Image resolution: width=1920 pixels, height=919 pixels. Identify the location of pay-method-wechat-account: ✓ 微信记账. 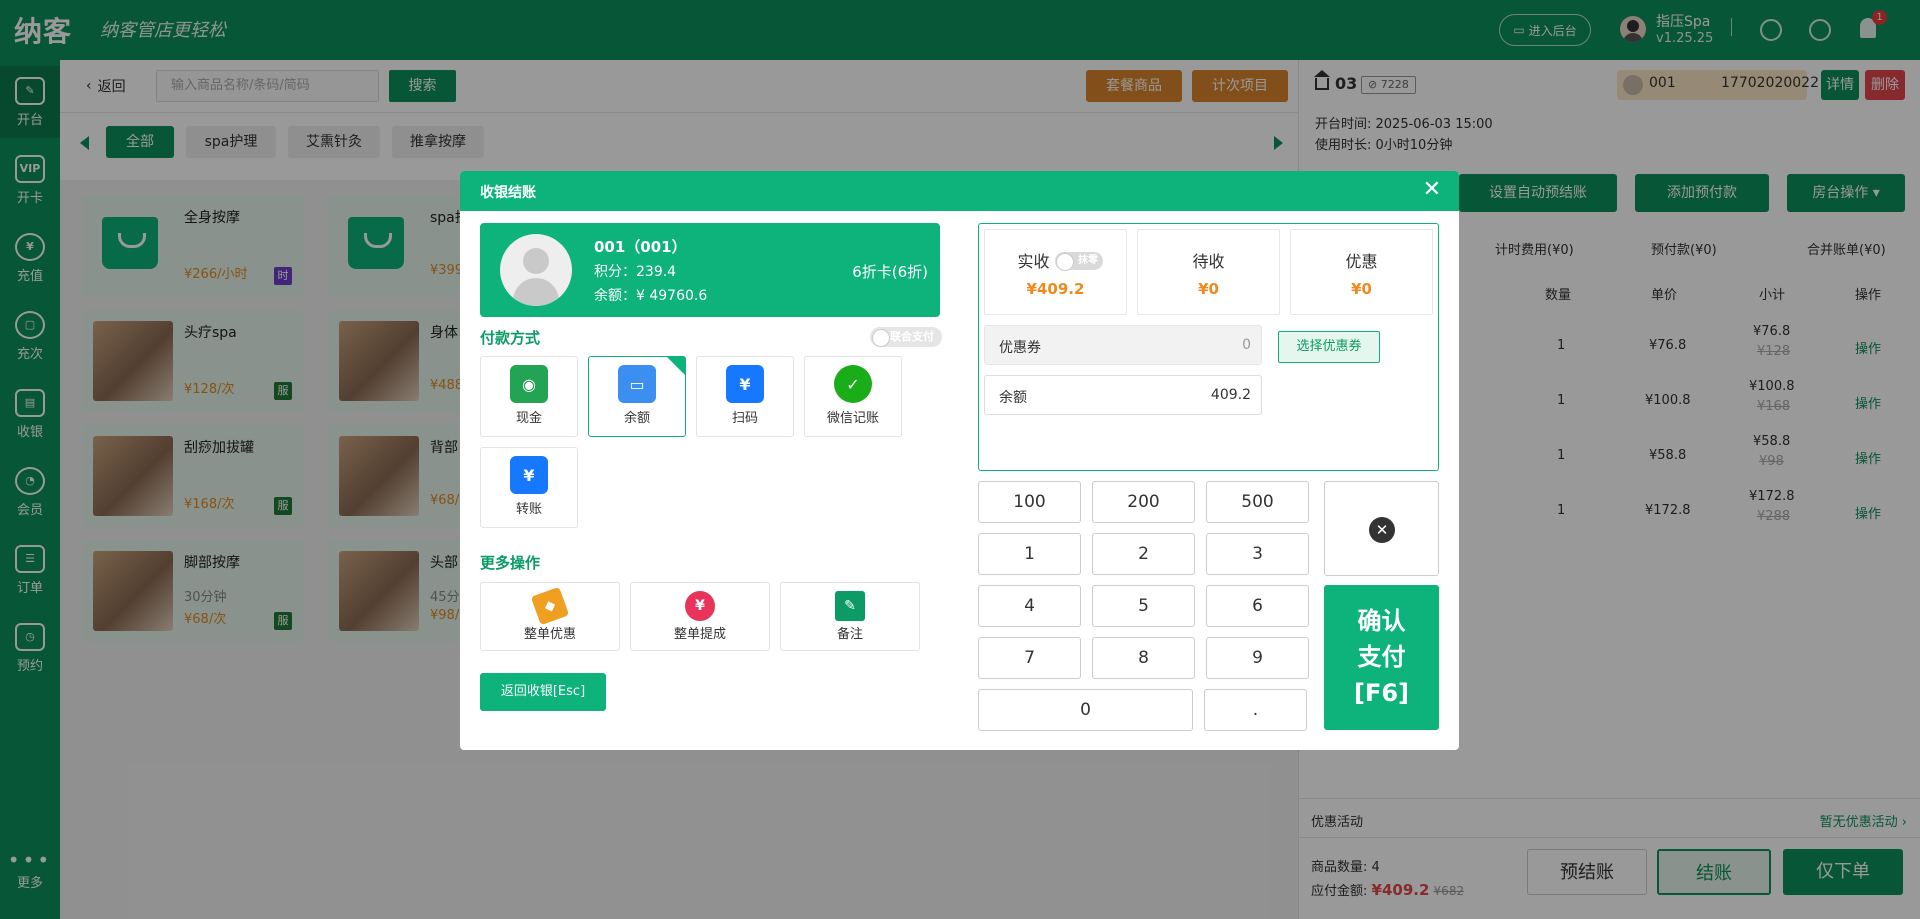
(853, 396).